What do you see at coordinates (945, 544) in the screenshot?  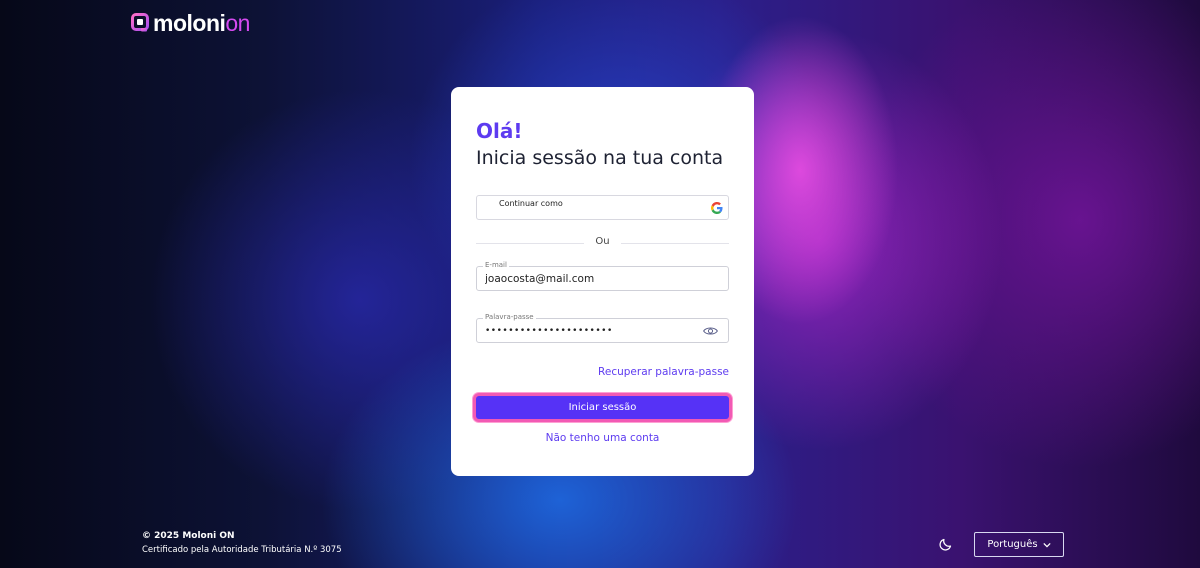 I see `moon-icon` at bounding box center [945, 544].